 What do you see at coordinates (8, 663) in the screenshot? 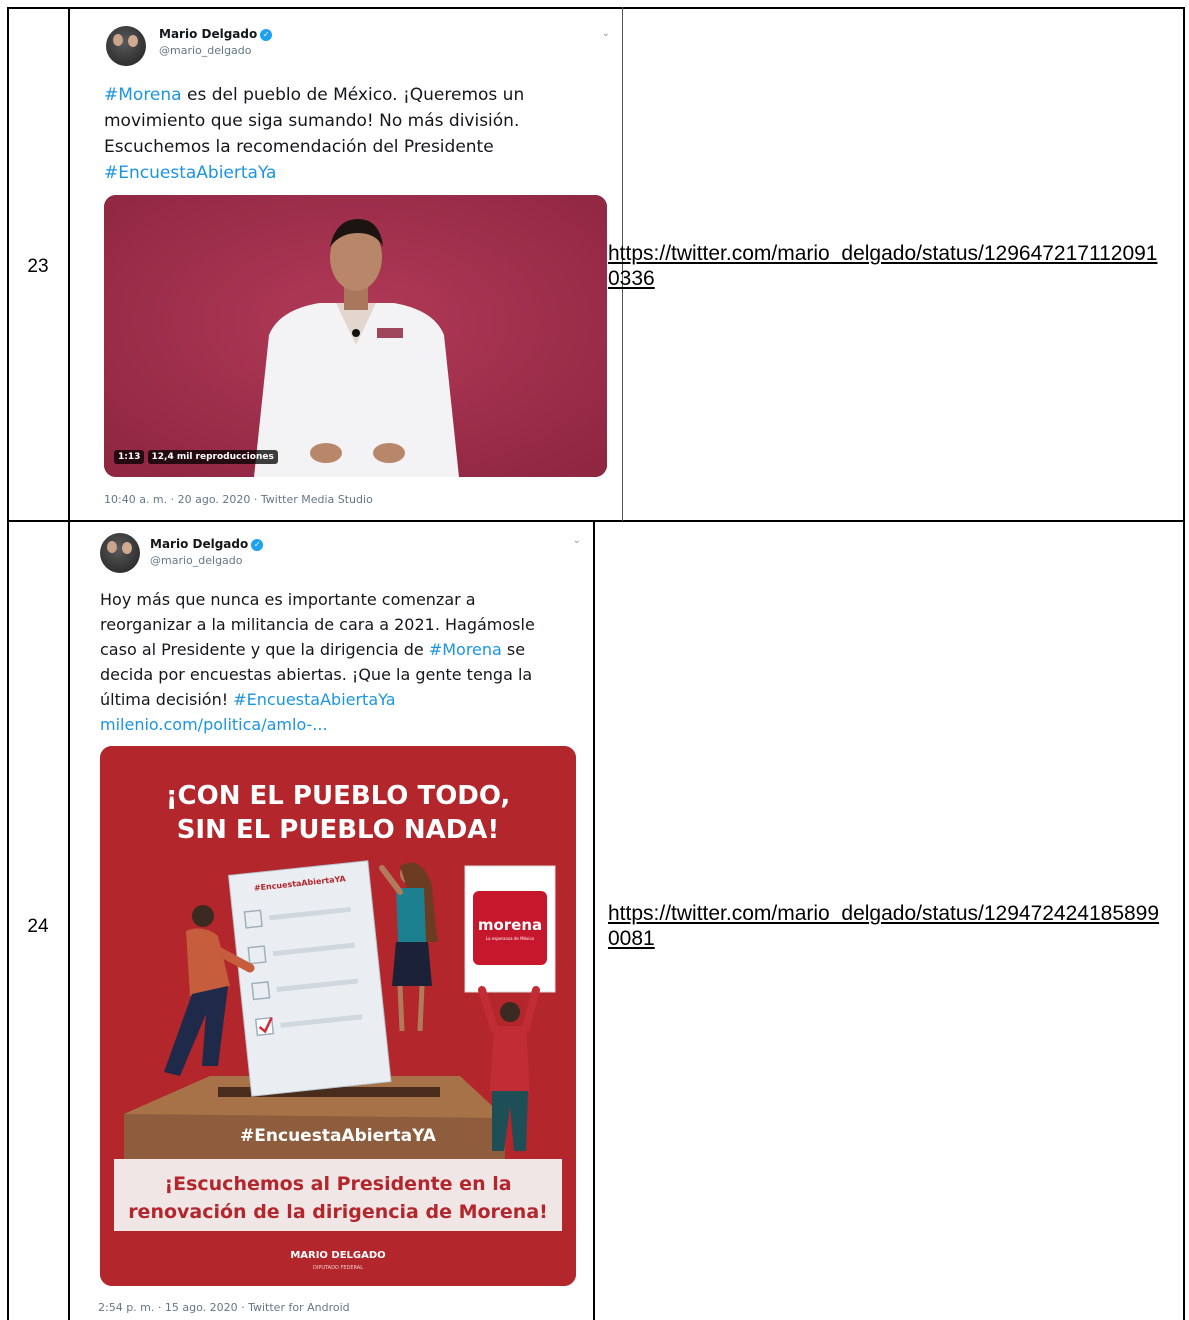
I see `table-border-left` at bounding box center [8, 663].